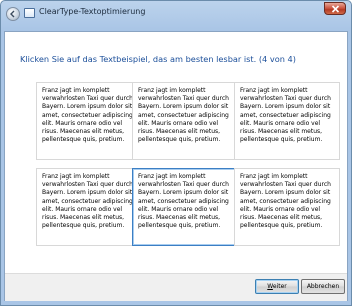 Image resolution: width=352 pixels, height=306 pixels. What do you see at coordinates (279, 286) in the screenshot?
I see `next-label: eiter` at bounding box center [279, 286].